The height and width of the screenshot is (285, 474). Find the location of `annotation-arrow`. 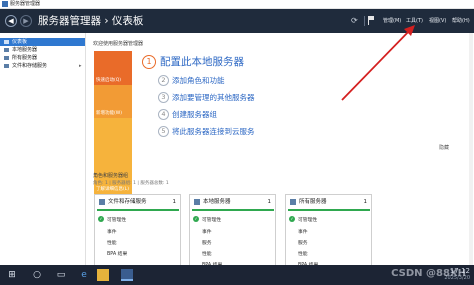

annotation-arrow is located at coordinates (378, 63).